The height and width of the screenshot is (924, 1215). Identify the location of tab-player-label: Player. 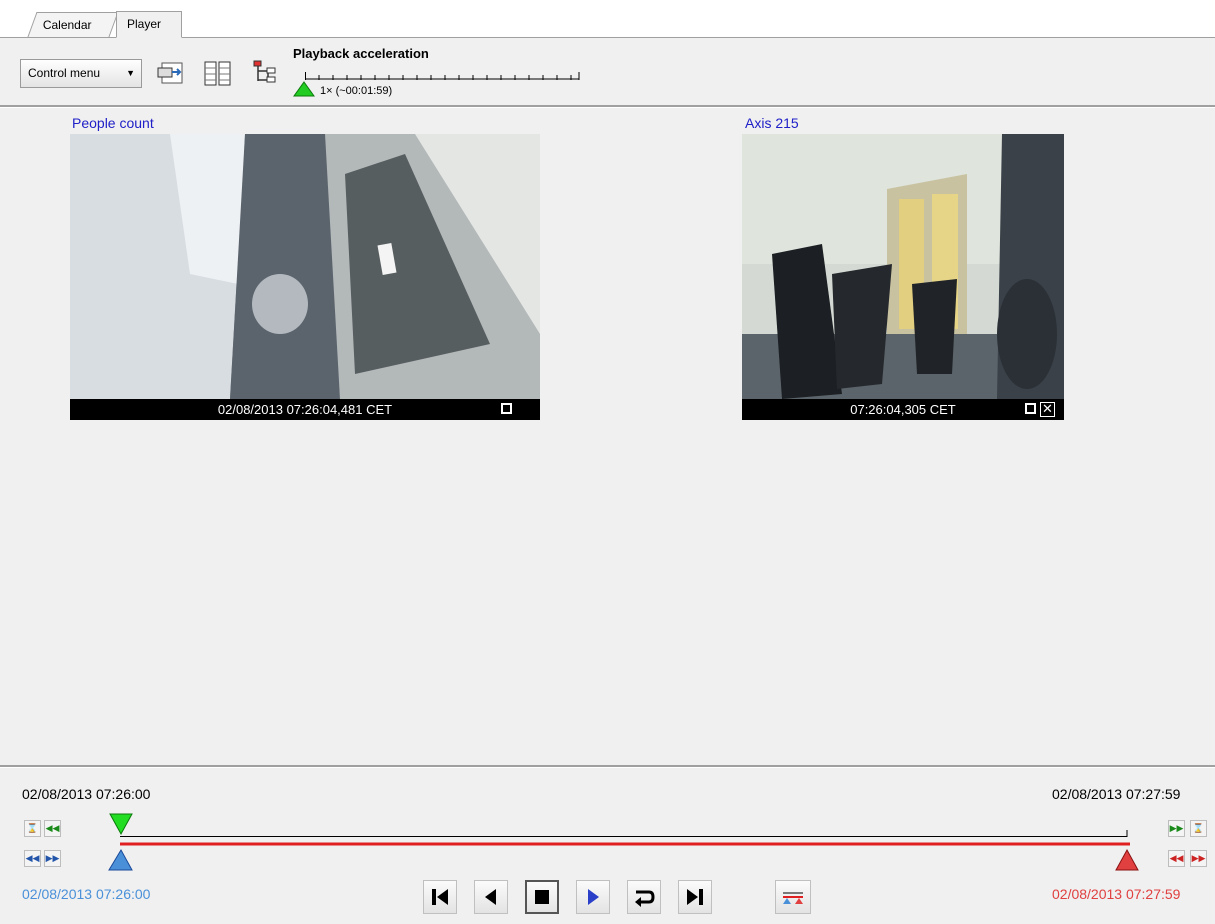
(144, 24).